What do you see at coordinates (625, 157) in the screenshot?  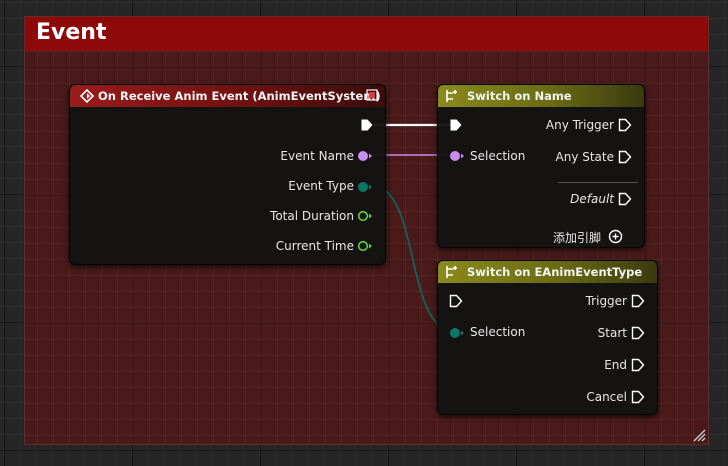 I see `any-state-pin` at bounding box center [625, 157].